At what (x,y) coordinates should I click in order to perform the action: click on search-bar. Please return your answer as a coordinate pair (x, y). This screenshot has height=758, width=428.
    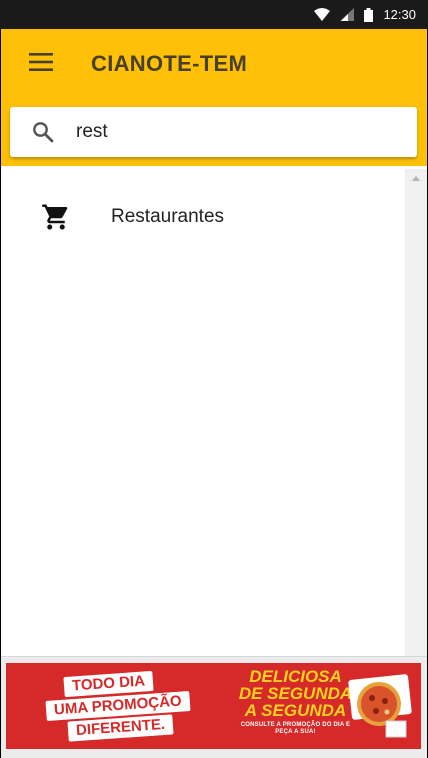
    Looking at the image, I should click on (213, 132).